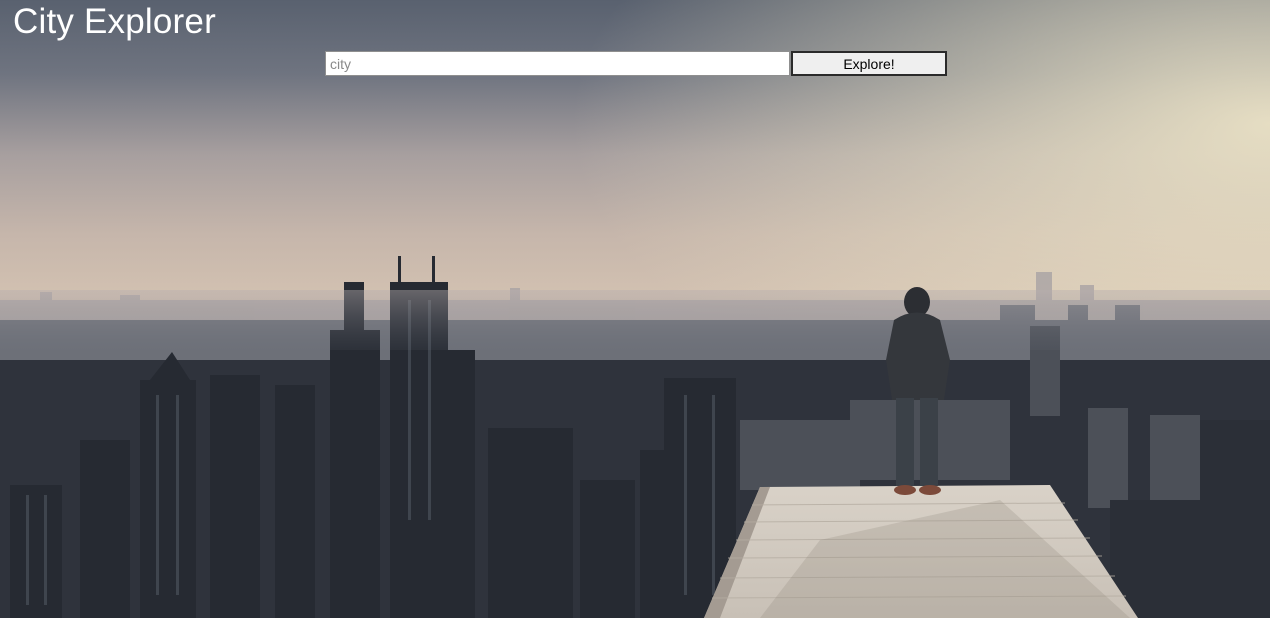  I want to click on search-form: Explore!, so click(636, 63).